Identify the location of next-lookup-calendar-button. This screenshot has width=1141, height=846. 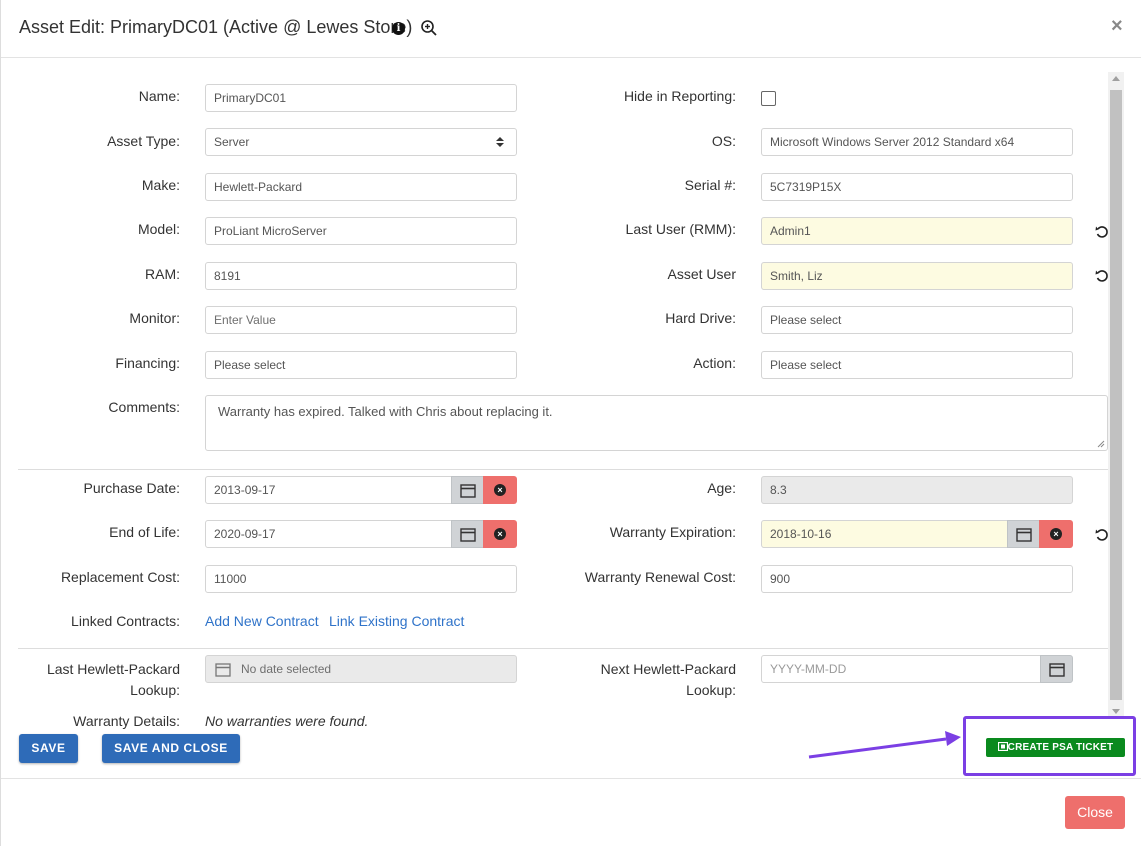
(1056, 669).